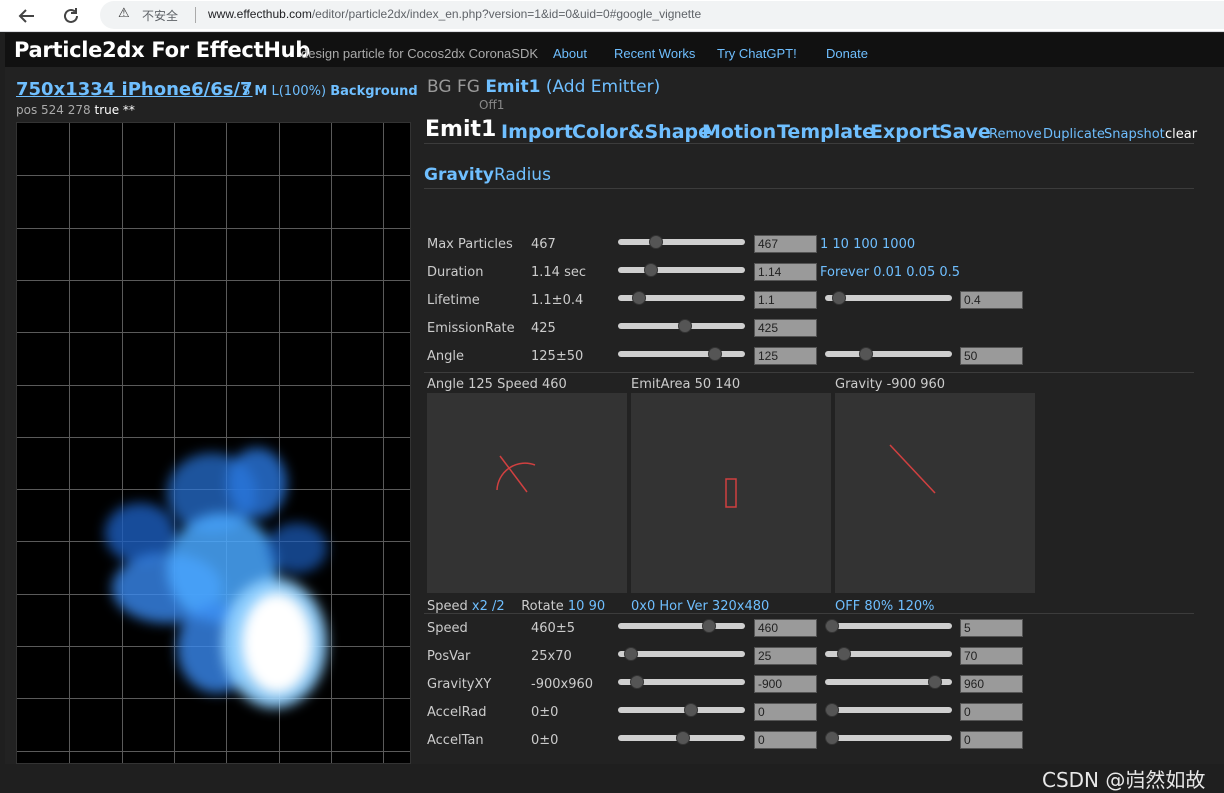 The image size is (1224, 793). I want to click on angle-var-slider, so click(888, 354).